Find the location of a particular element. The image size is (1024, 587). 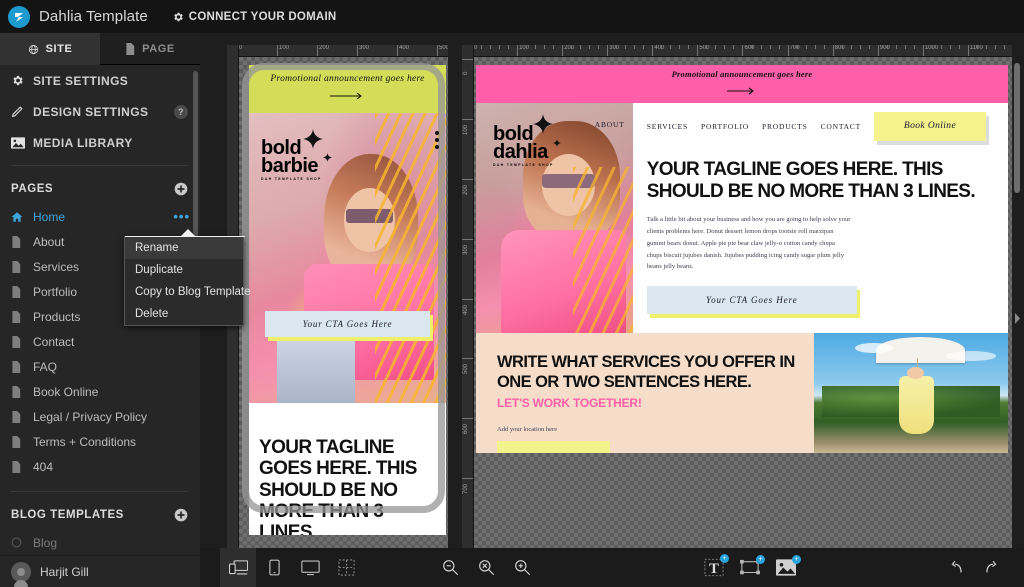

ruler-label: 100 is located at coordinates (524, 48).